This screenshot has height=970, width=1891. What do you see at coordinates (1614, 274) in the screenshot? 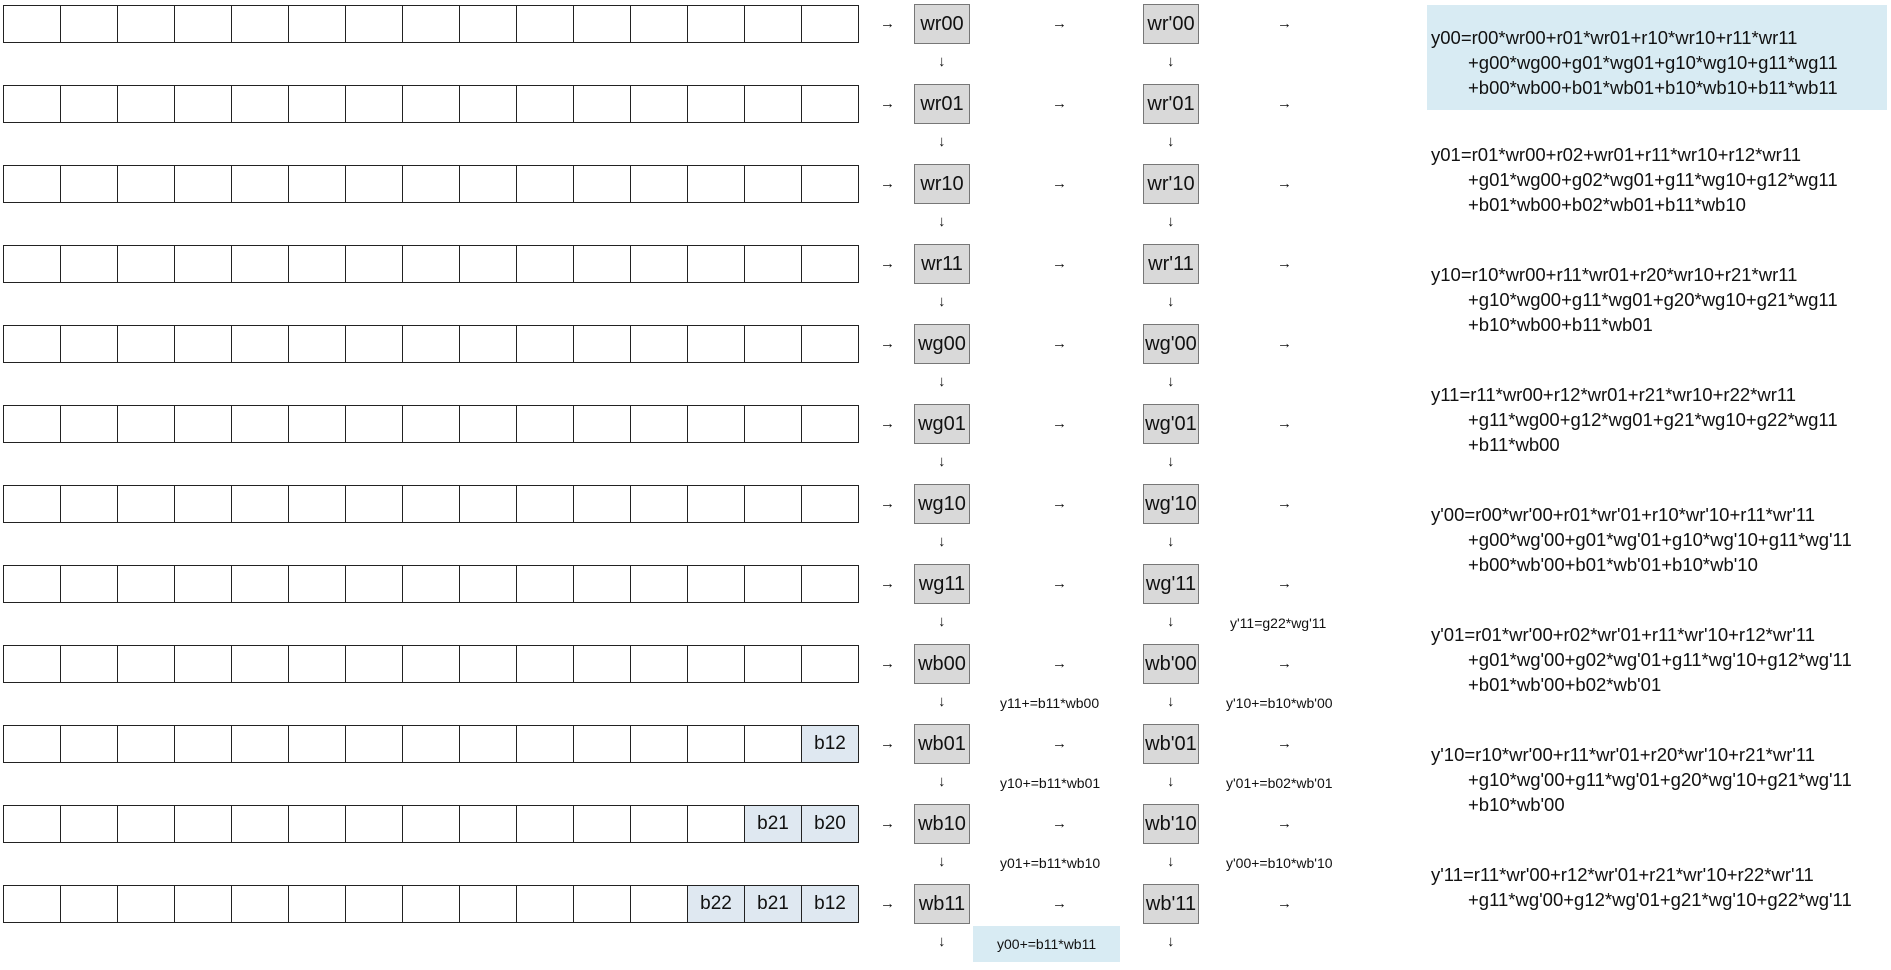
I see `equation-line: y10=r10*wr00+r11*wr01+r20*wr10+r21*wr11` at bounding box center [1614, 274].